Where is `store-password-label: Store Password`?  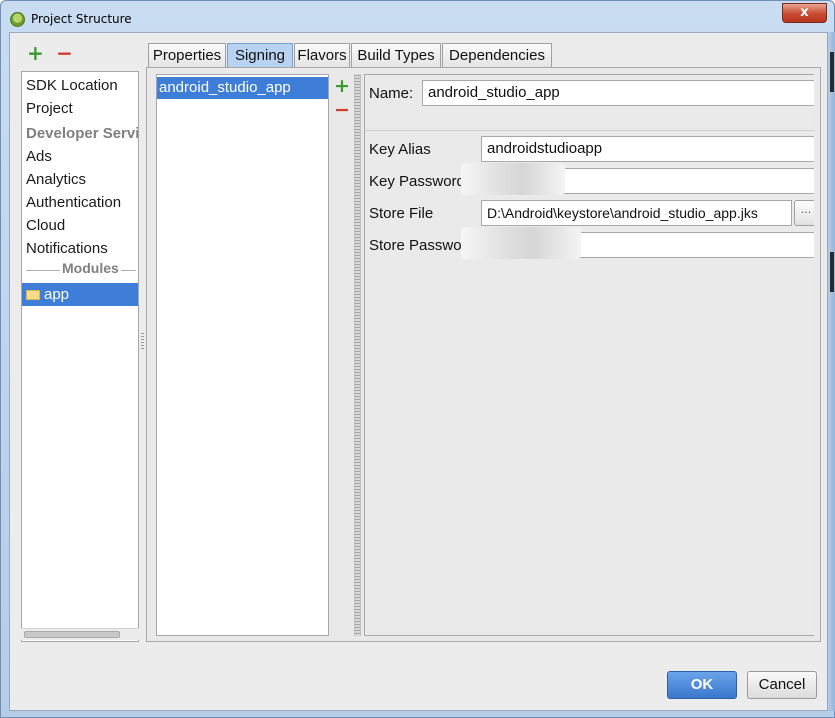 store-password-label: Store Password is located at coordinates (422, 245).